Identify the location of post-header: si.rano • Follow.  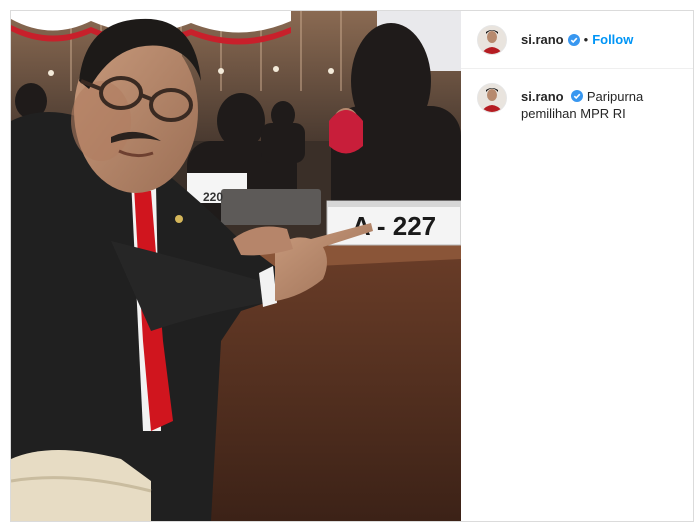
(577, 40).